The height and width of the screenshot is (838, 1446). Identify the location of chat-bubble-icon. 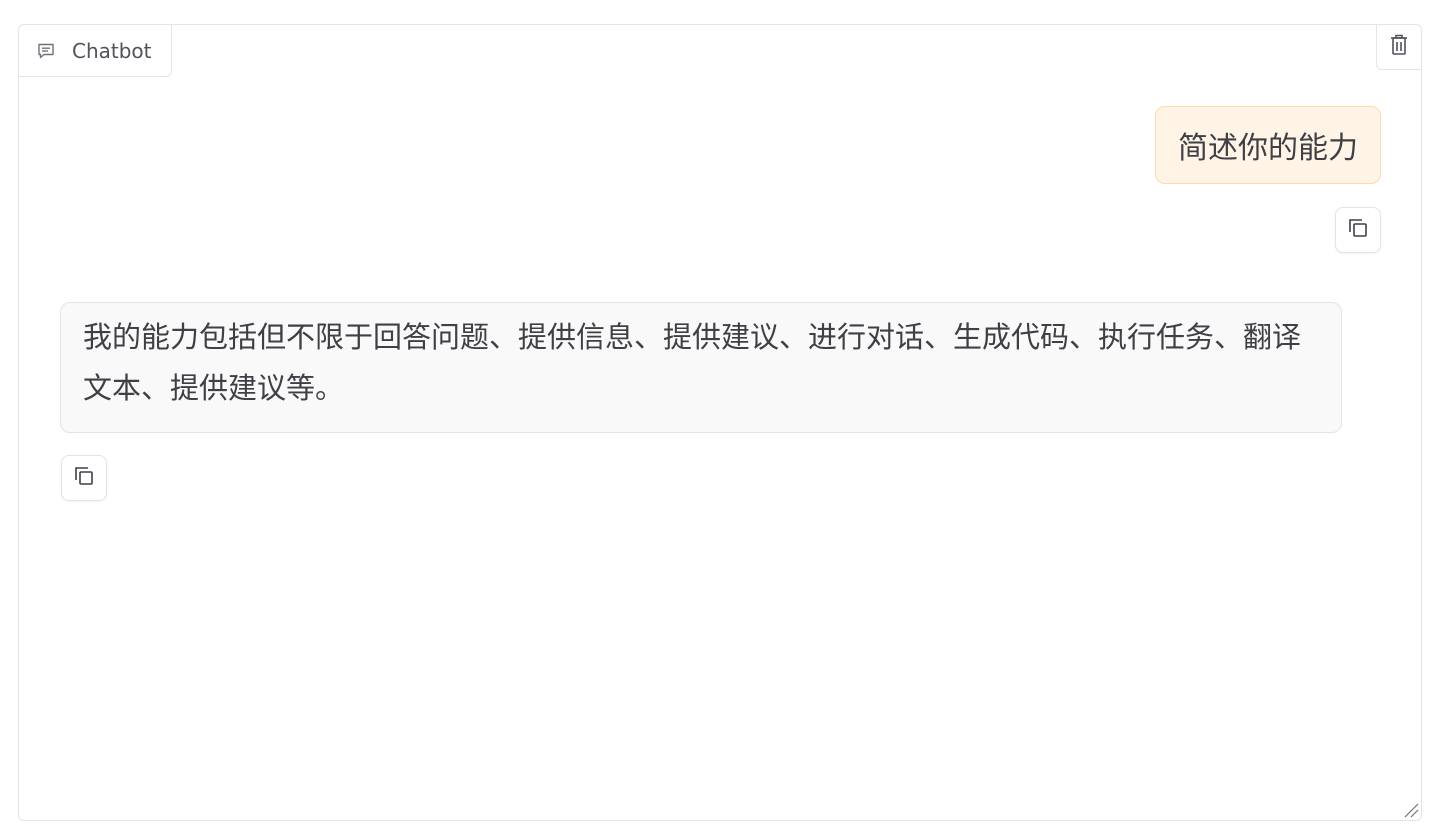
(46, 51).